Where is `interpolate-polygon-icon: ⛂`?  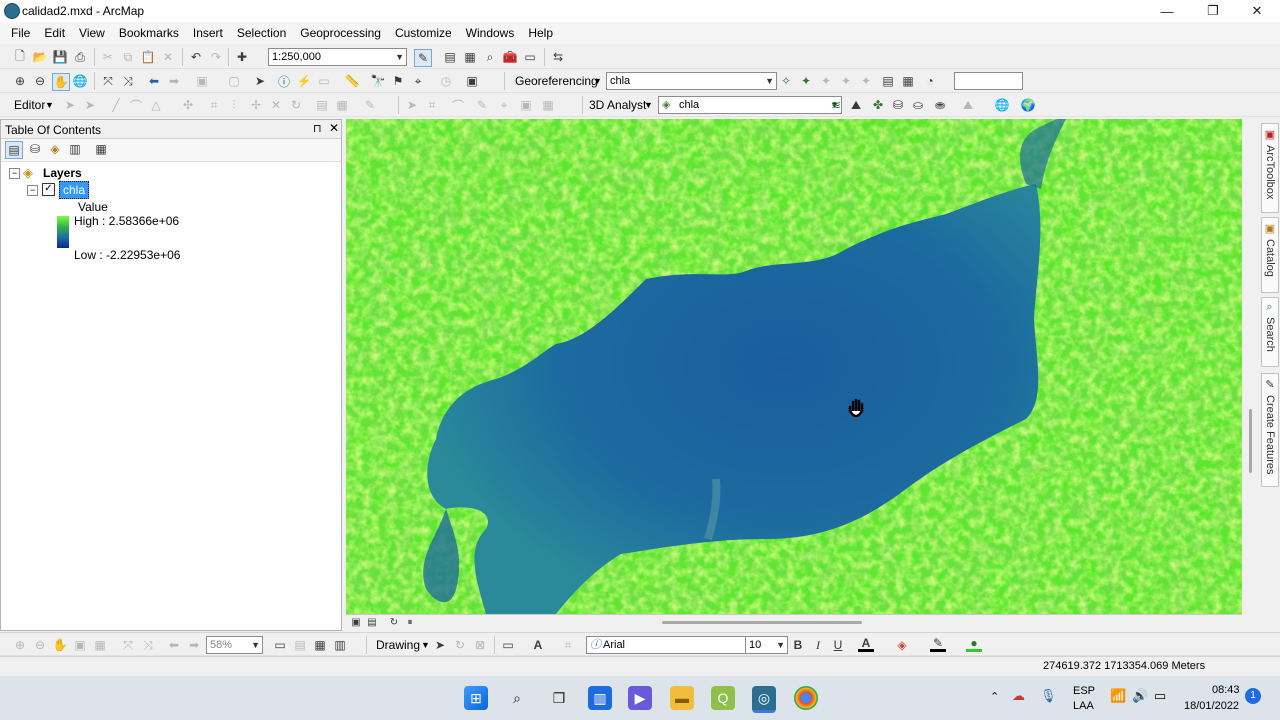
interpolate-polygon-icon: ⛂ is located at coordinates (940, 105).